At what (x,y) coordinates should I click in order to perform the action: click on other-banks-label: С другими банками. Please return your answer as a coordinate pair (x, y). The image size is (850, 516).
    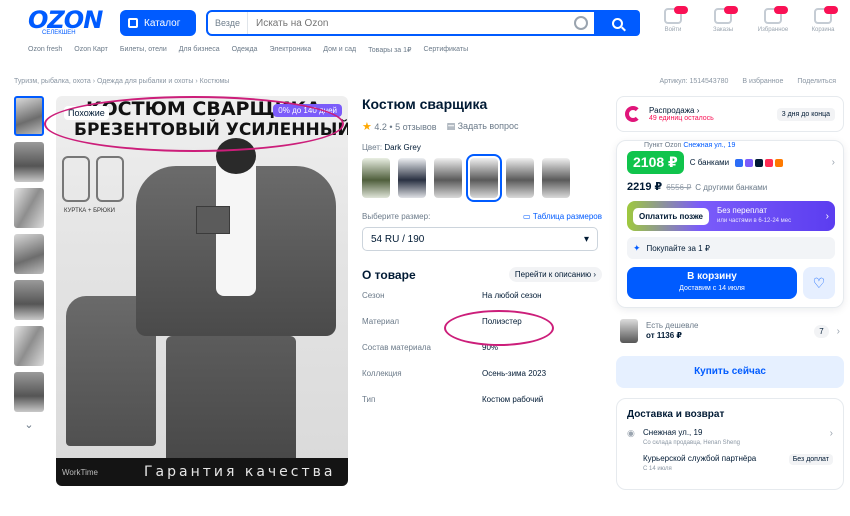
    Looking at the image, I should click on (731, 187).